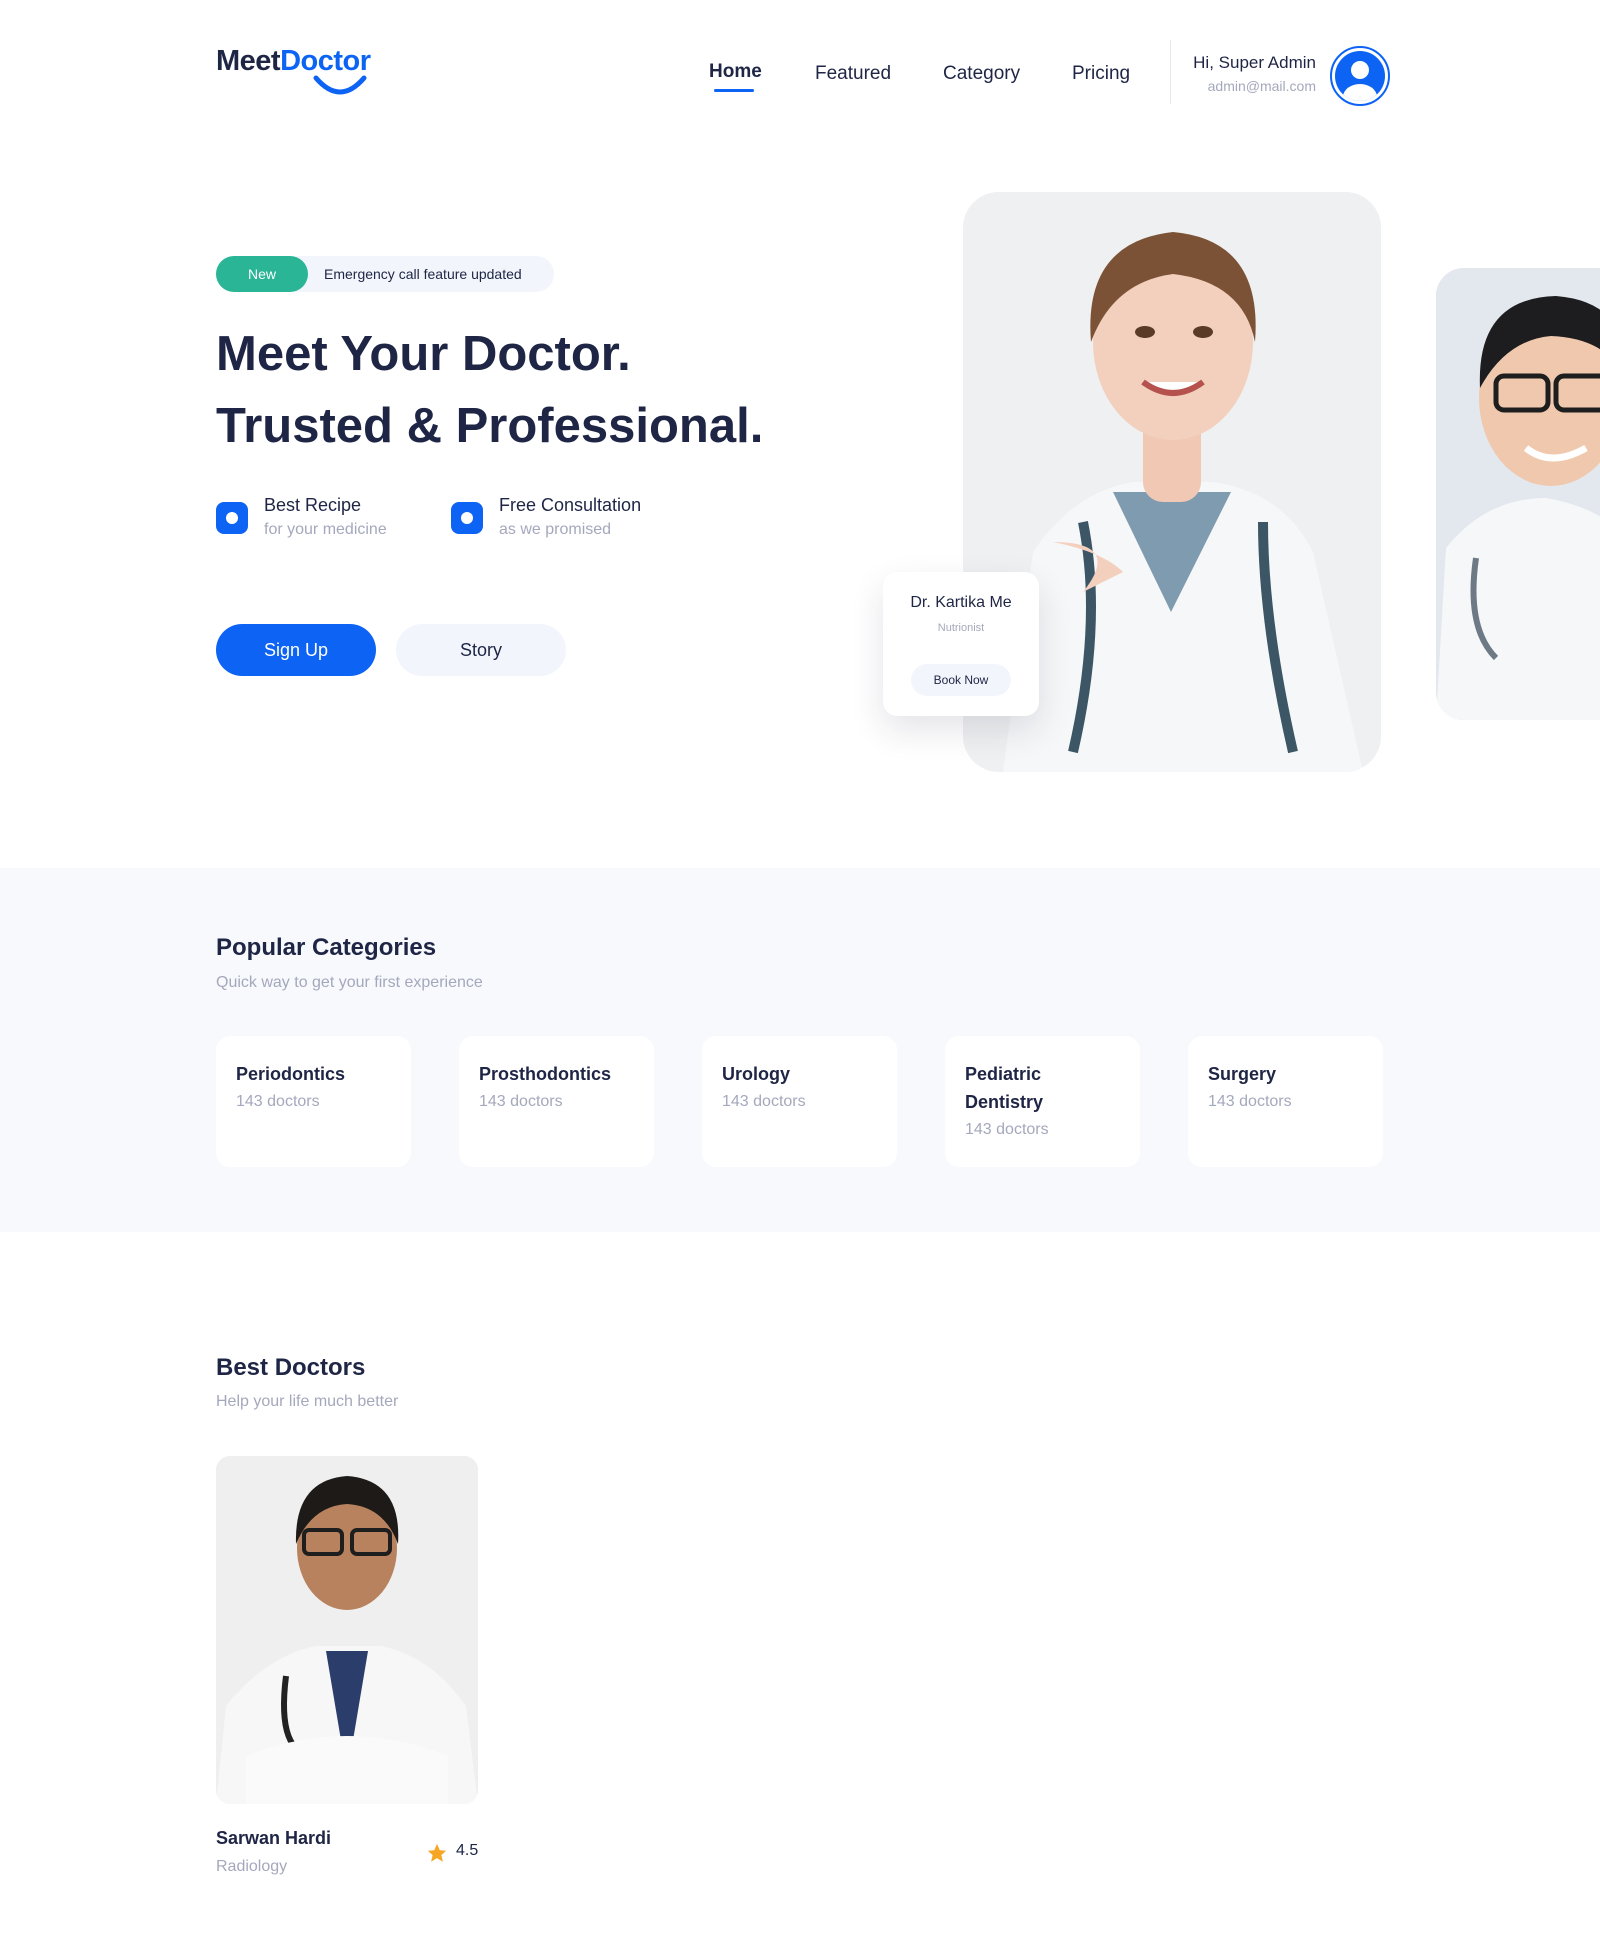  Describe the element at coordinates (437, 1852) in the screenshot. I see `star-icon` at that location.